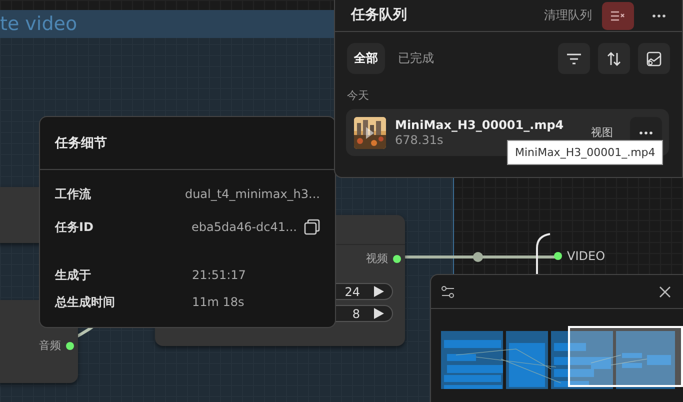  What do you see at coordinates (39, 24) in the screenshot?
I see `group-title: te video` at bounding box center [39, 24].